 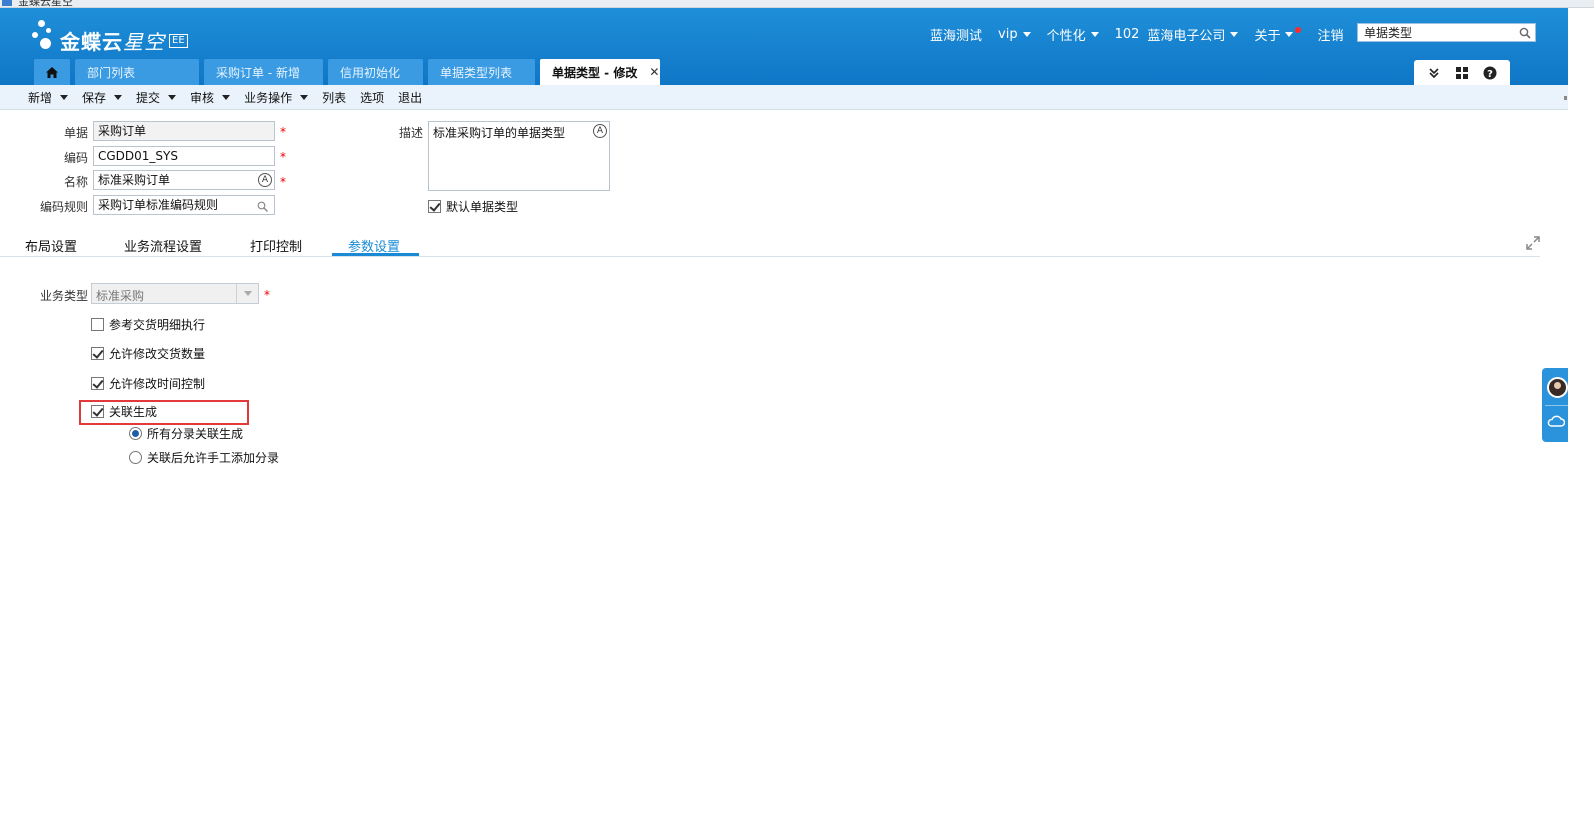 I want to click on radio-all-entries: 所有分录关联生成, so click(x=186, y=433).